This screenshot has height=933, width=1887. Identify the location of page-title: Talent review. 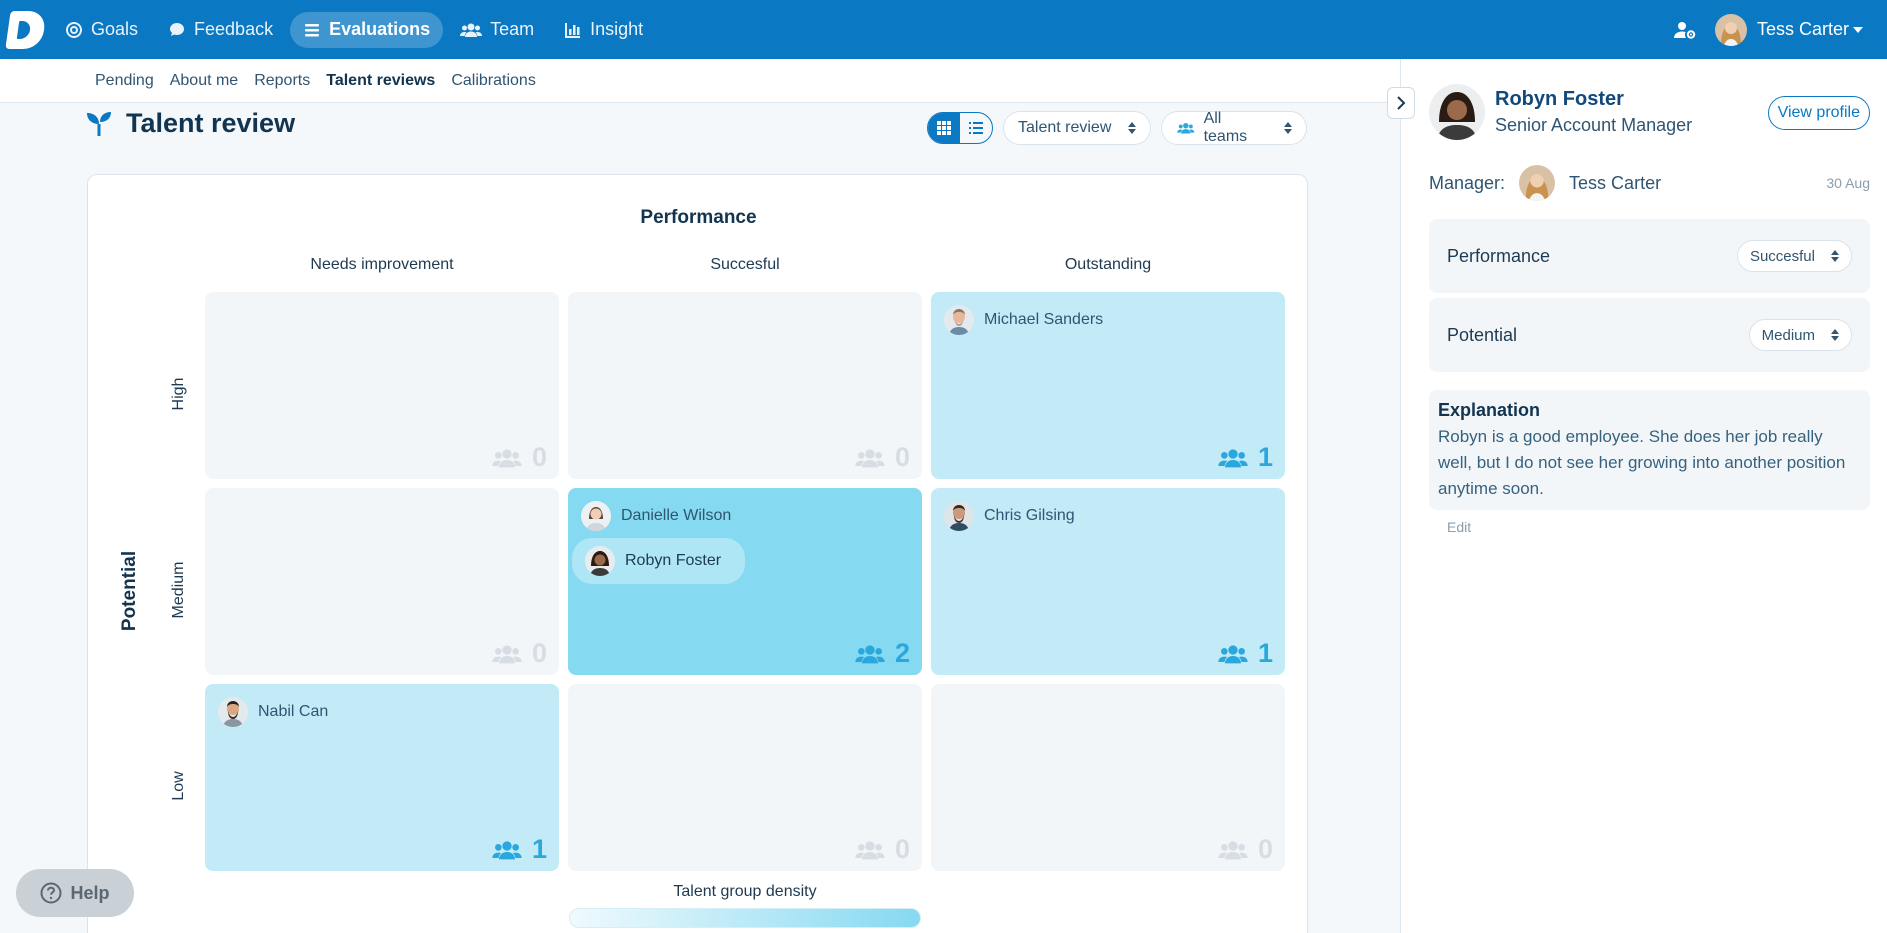
(211, 123).